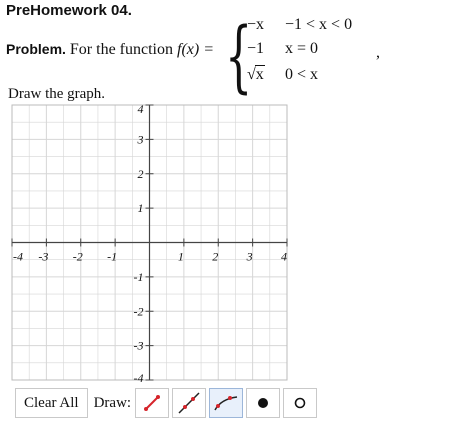 The width and height of the screenshot is (474, 431). What do you see at coordinates (256, 48) in the screenshot?
I see `piece-2-expression: −1` at bounding box center [256, 48].